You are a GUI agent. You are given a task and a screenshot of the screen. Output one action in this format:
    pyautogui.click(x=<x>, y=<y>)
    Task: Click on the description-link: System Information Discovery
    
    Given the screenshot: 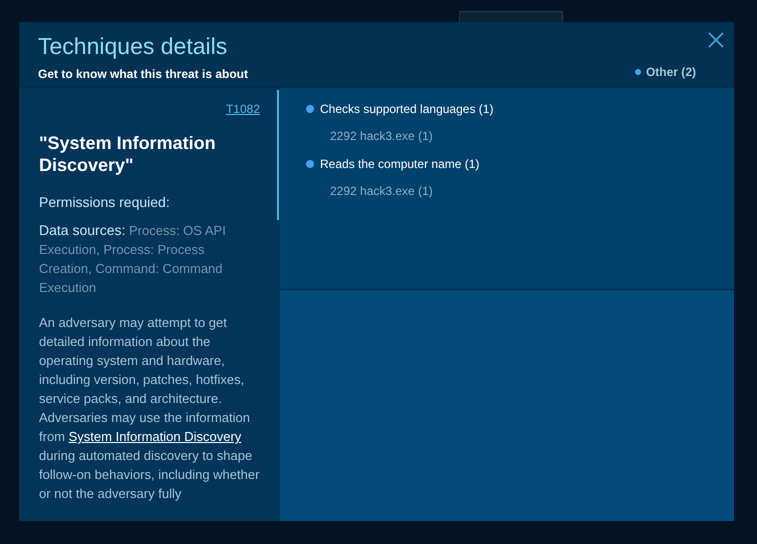 What is the action you would take?
    pyautogui.click(x=155, y=436)
    